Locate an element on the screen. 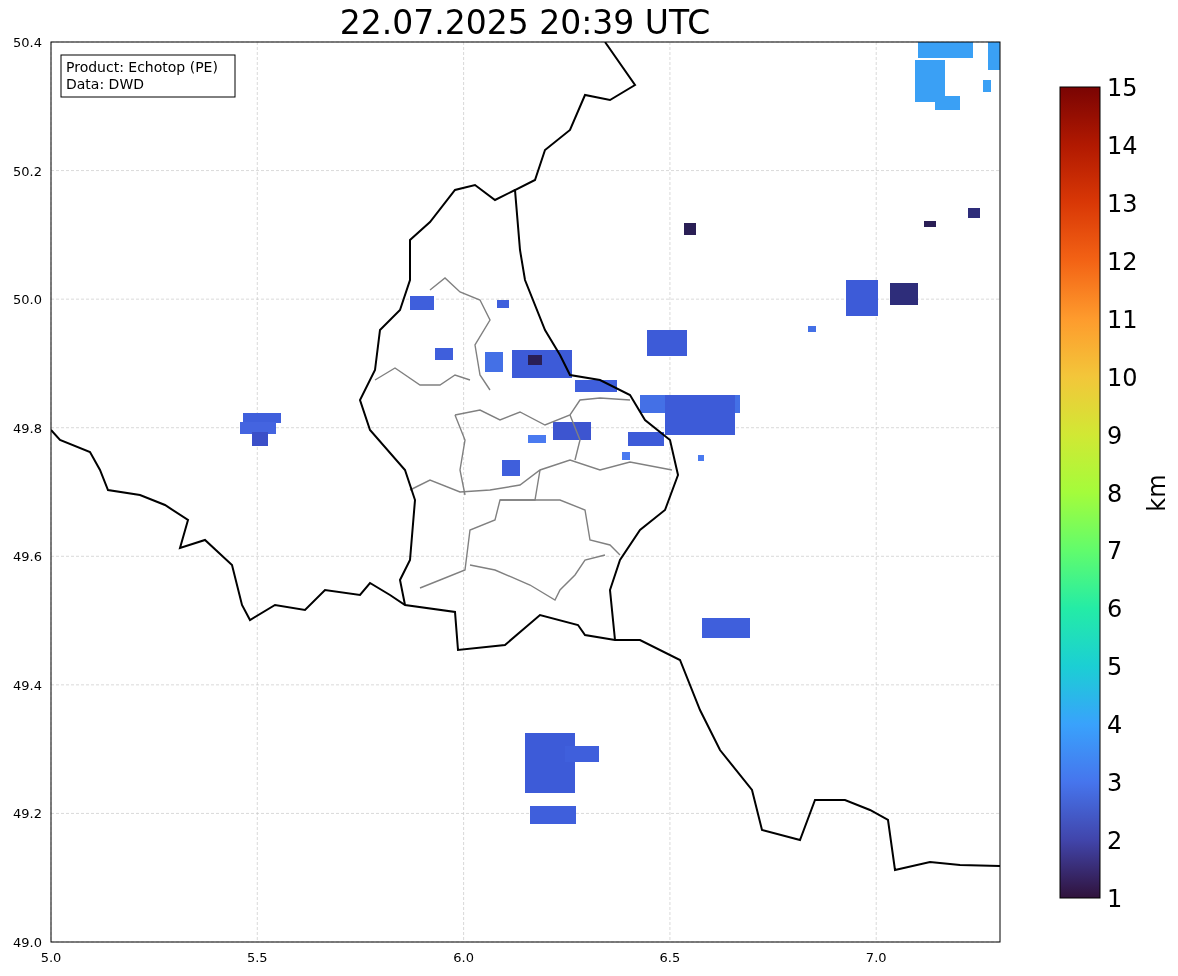  colorbar-tick-label: 10 is located at coordinates (1122, 377).